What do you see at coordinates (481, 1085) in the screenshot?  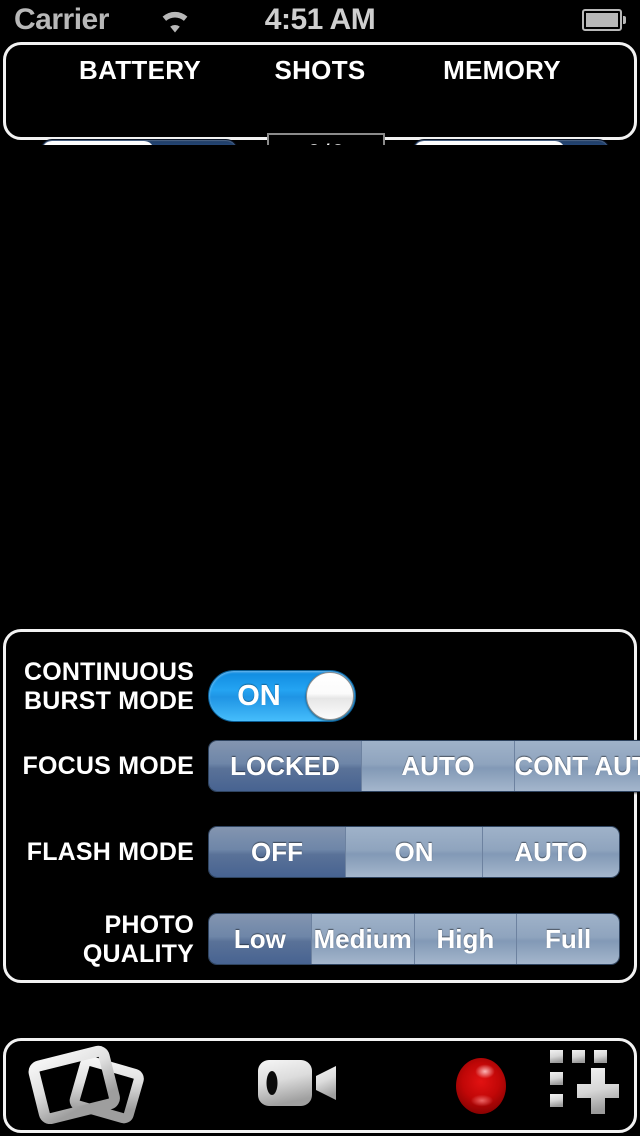 I see `record-button-icon` at bounding box center [481, 1085].